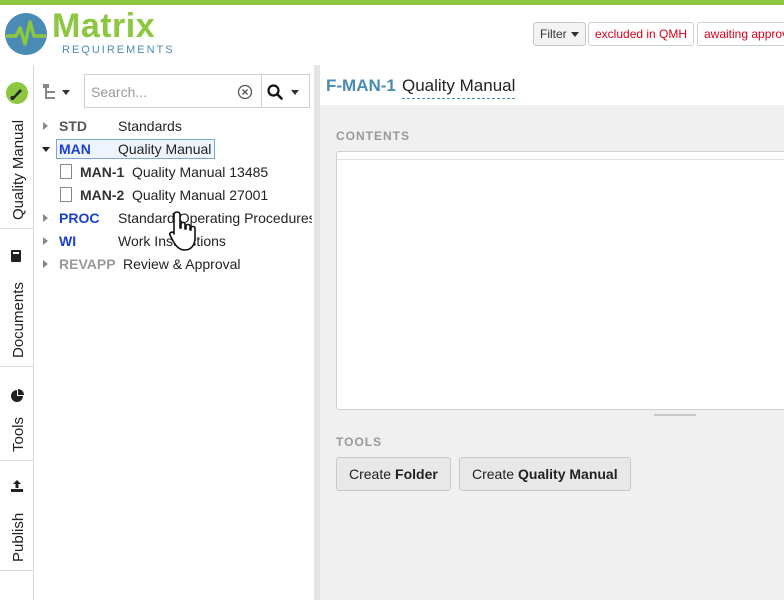 The image size is (784, 600). Describe the element at coordinates (18, 537) in the screenshot. I see `rail-tab-label: Publish` at that location.